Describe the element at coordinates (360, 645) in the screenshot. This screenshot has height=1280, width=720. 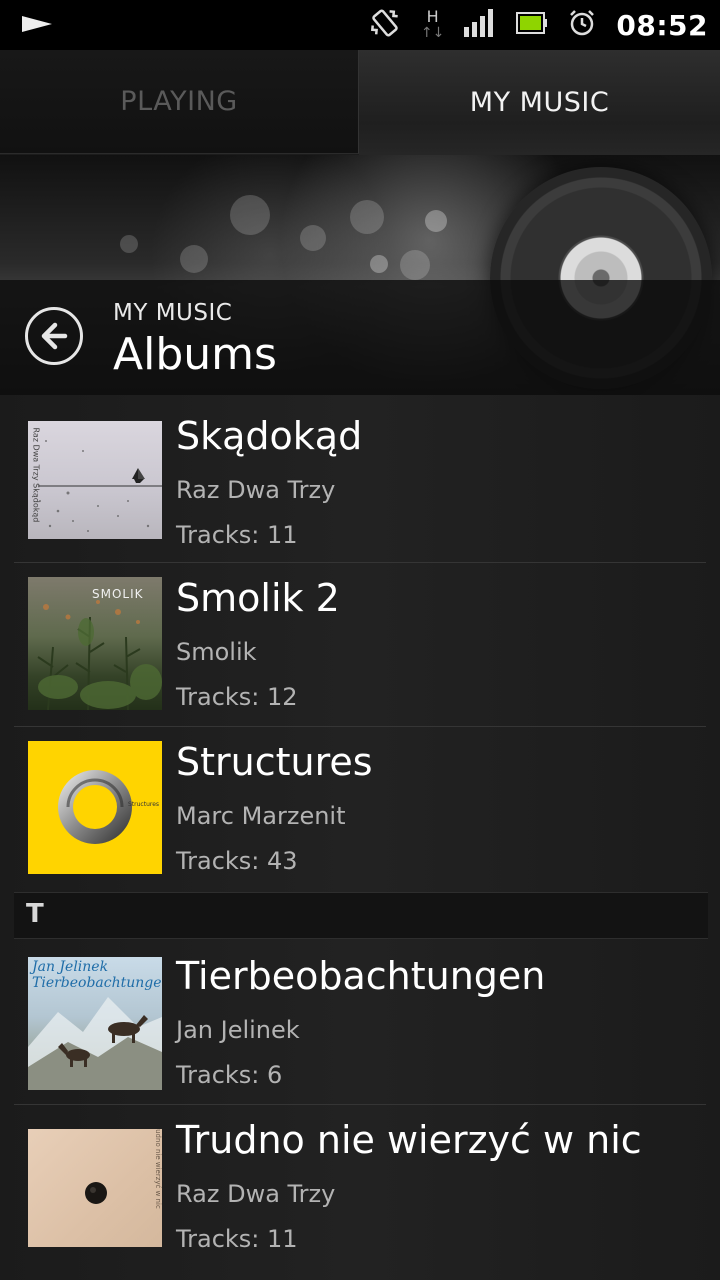
I see `list-item: SMOLIK Smolik 2 Smolik Tracks: 12` at that location.